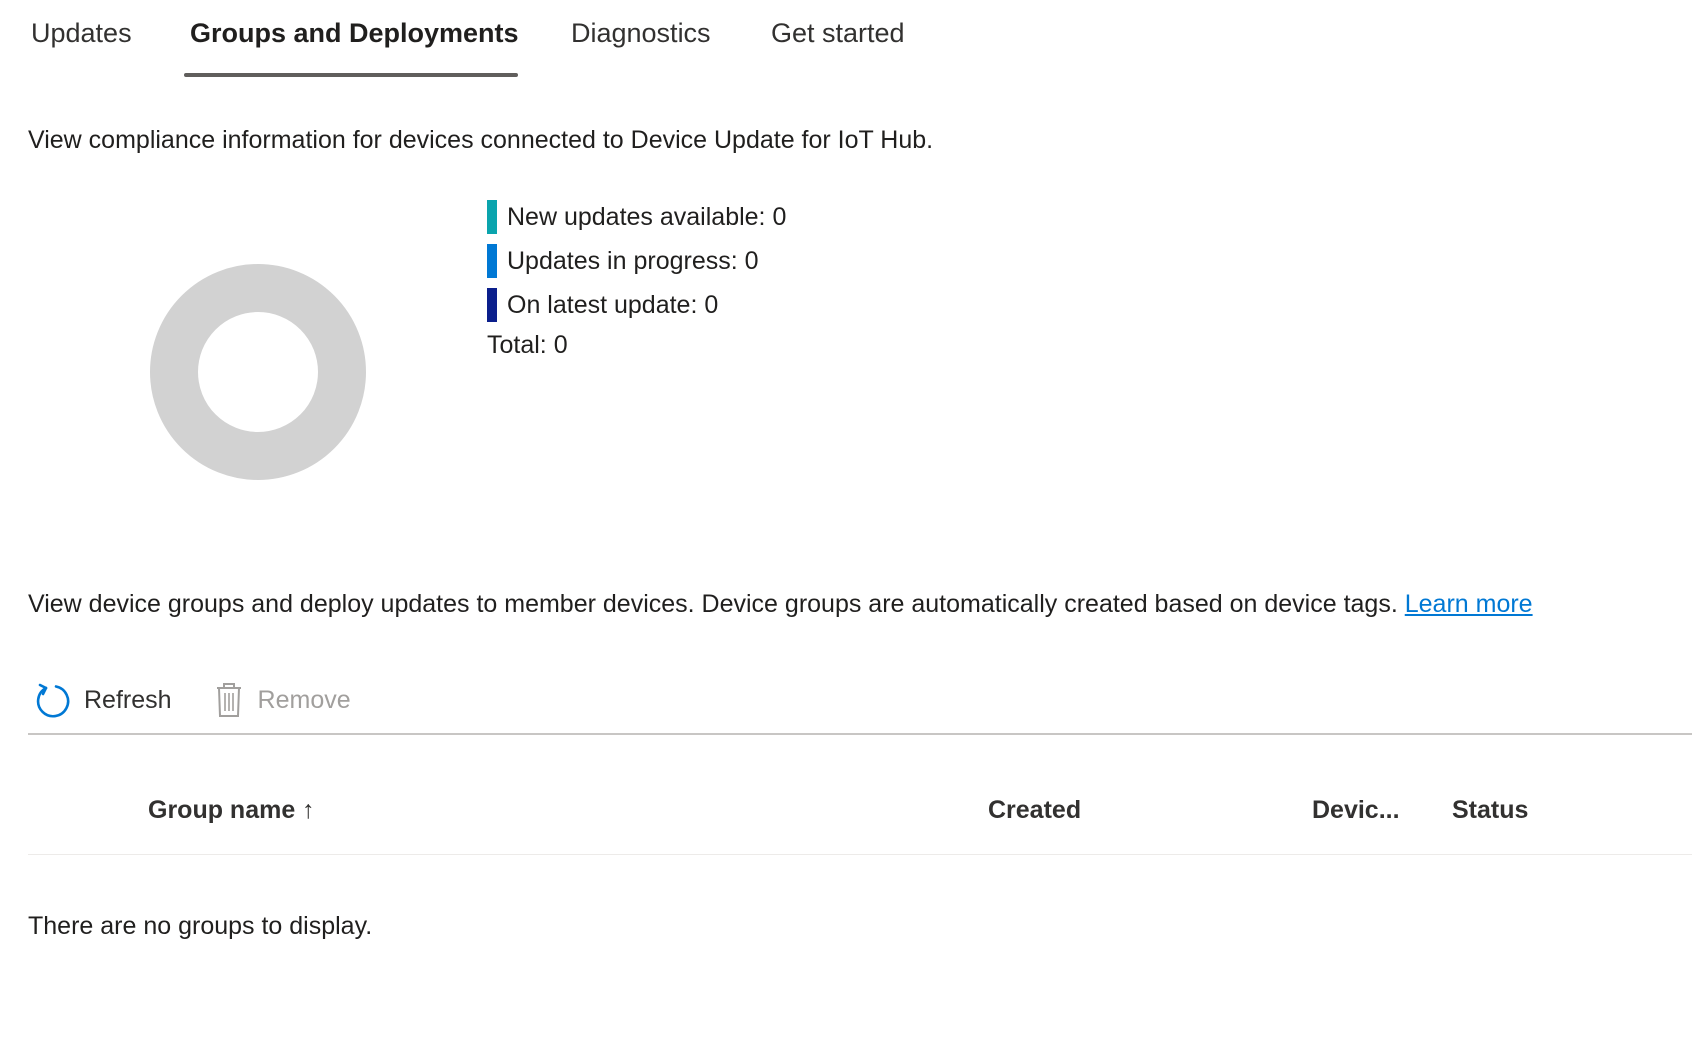  Describe the element at coordinates (231, 810) in the screenshot. I see `column-header-group-name: Group name ↑` at that location.